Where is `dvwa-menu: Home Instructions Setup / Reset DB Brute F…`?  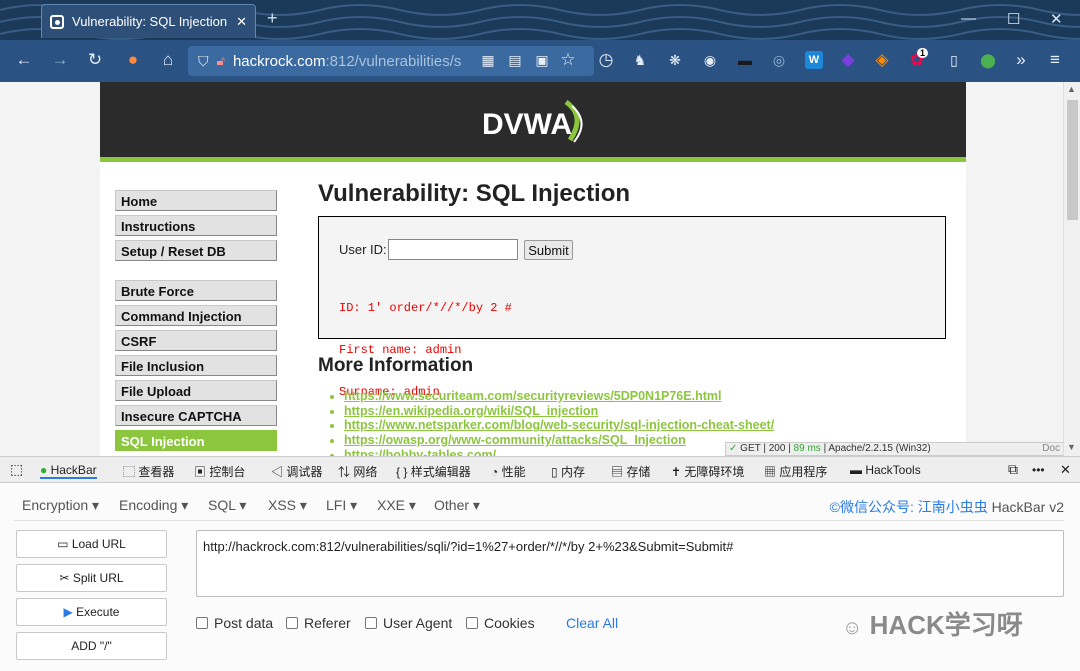 dvwa-menu: Home Instructions Setup / Reset DB Brute F… is located at coordinates (196, 322).